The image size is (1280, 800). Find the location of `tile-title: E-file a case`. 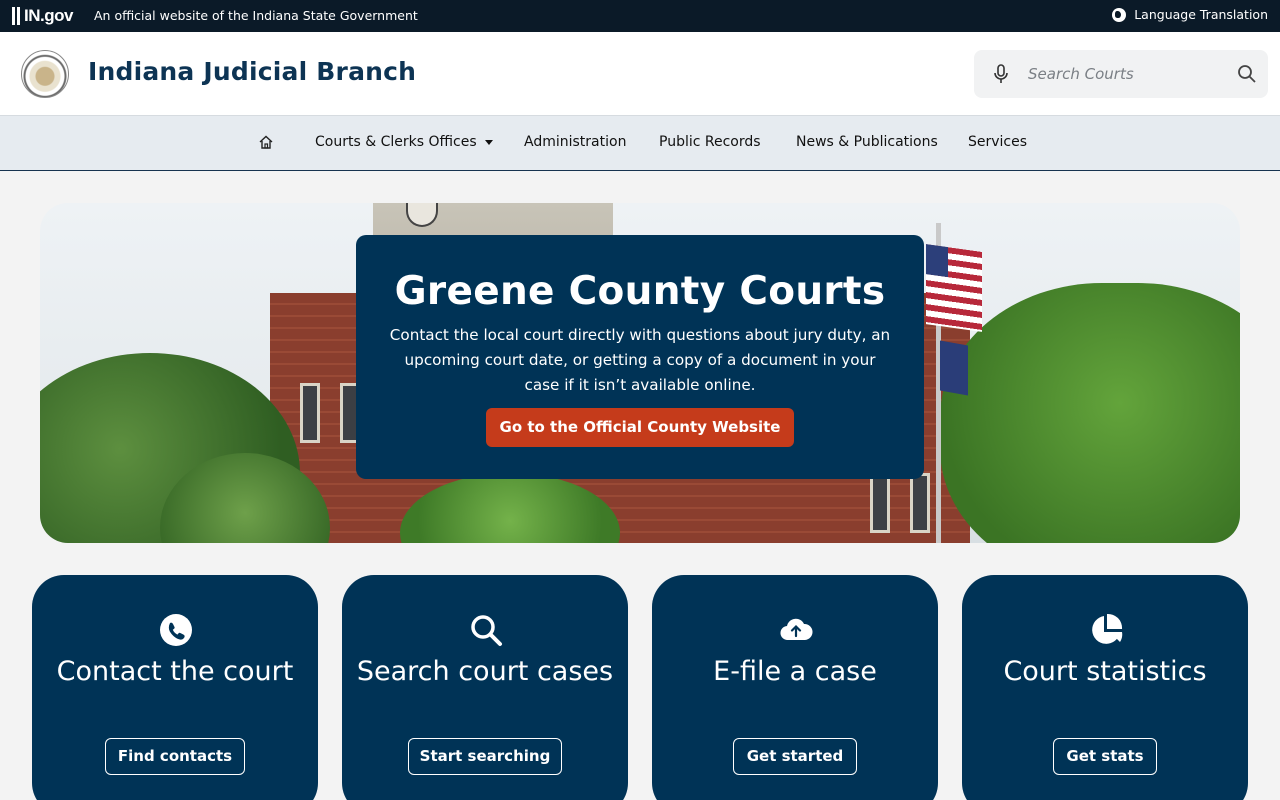

tile-title: E-file a case is located at coordinates (795, 671).